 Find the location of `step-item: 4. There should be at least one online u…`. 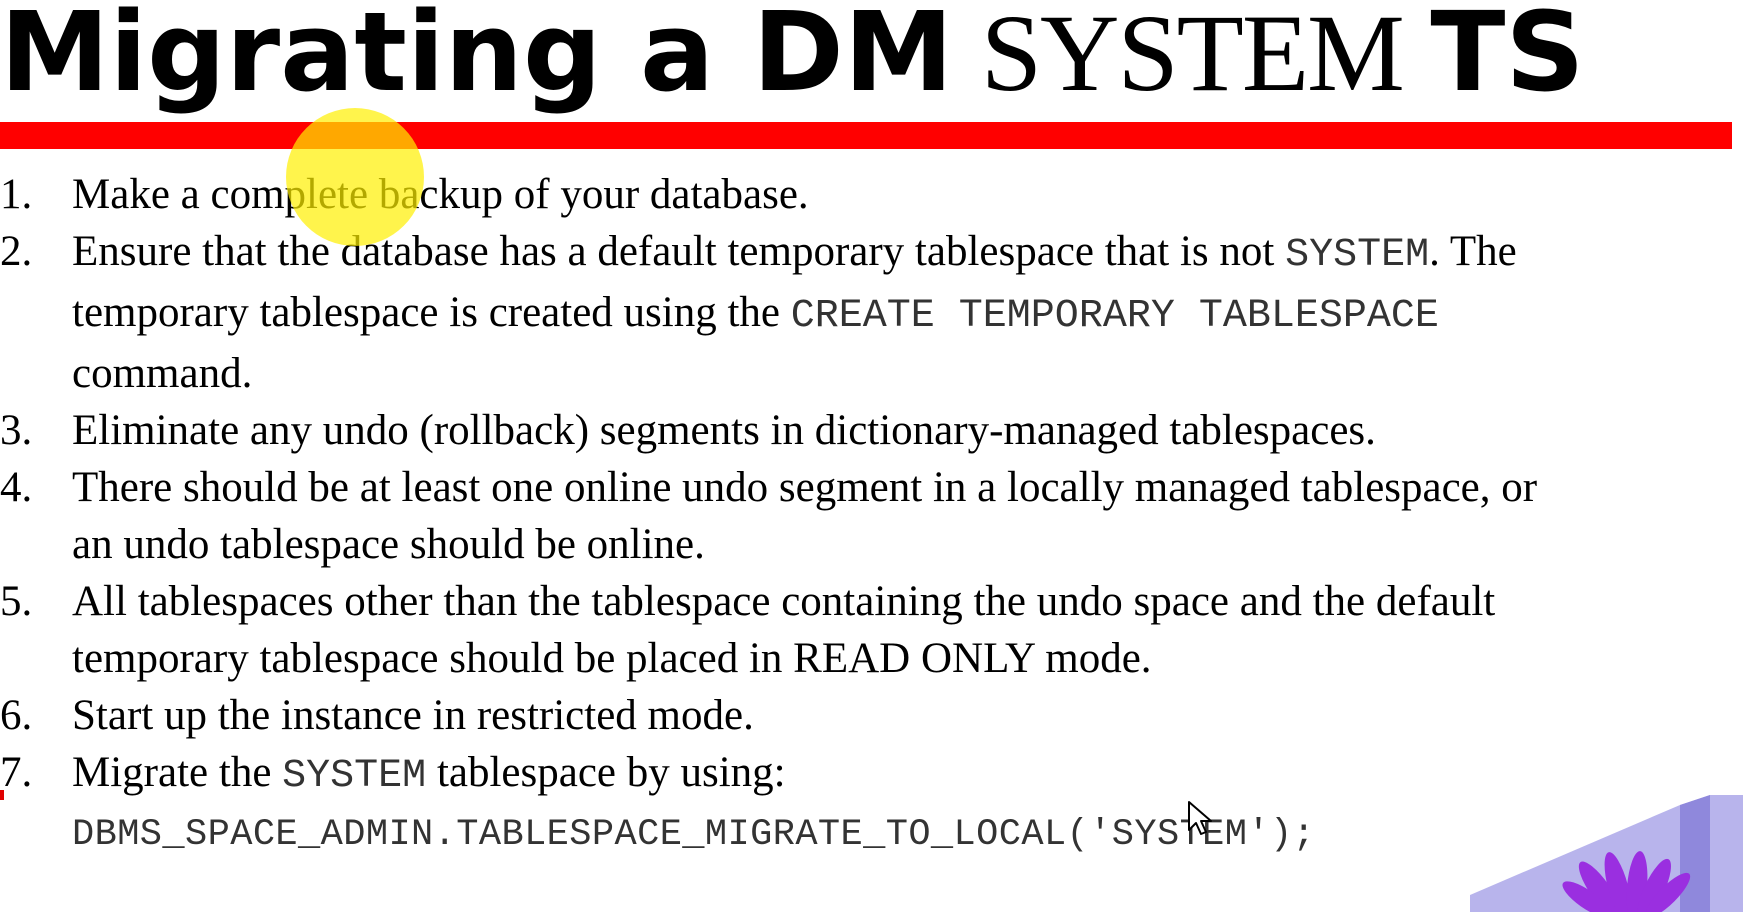

step-item: 4. There should be at least one online u… is located at coordinates (870, 516).